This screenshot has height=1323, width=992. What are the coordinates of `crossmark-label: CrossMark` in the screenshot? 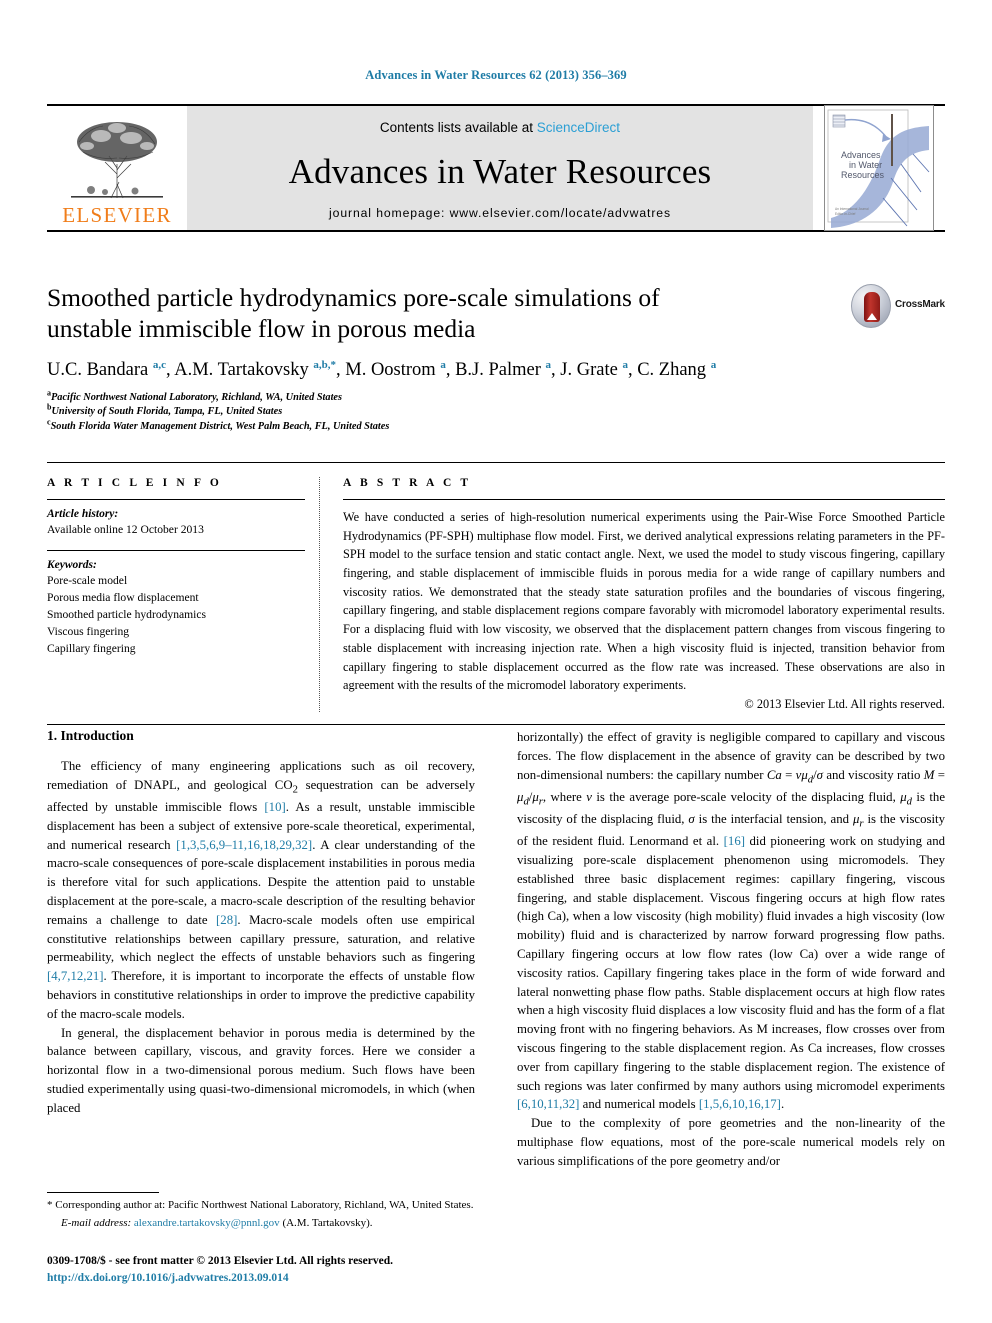 It's located at (920, 304).